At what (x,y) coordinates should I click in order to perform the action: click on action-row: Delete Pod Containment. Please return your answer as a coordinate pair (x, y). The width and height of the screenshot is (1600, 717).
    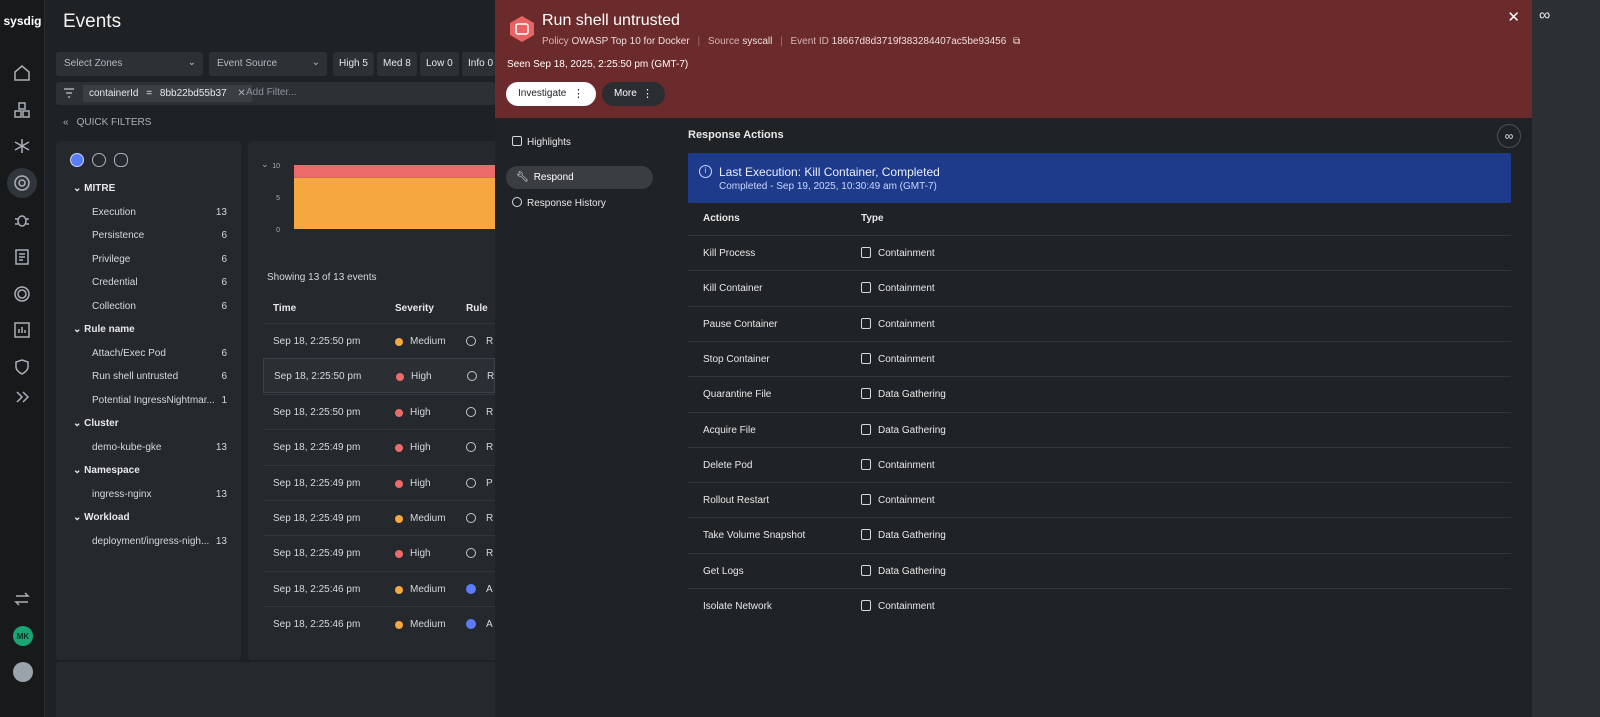
    Looking at the image, I should click on (1099, 464).